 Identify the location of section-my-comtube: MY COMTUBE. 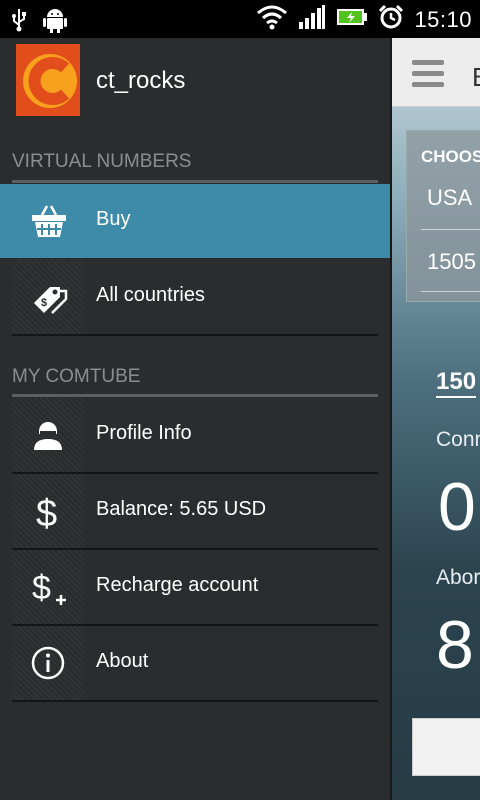
(76, 376).